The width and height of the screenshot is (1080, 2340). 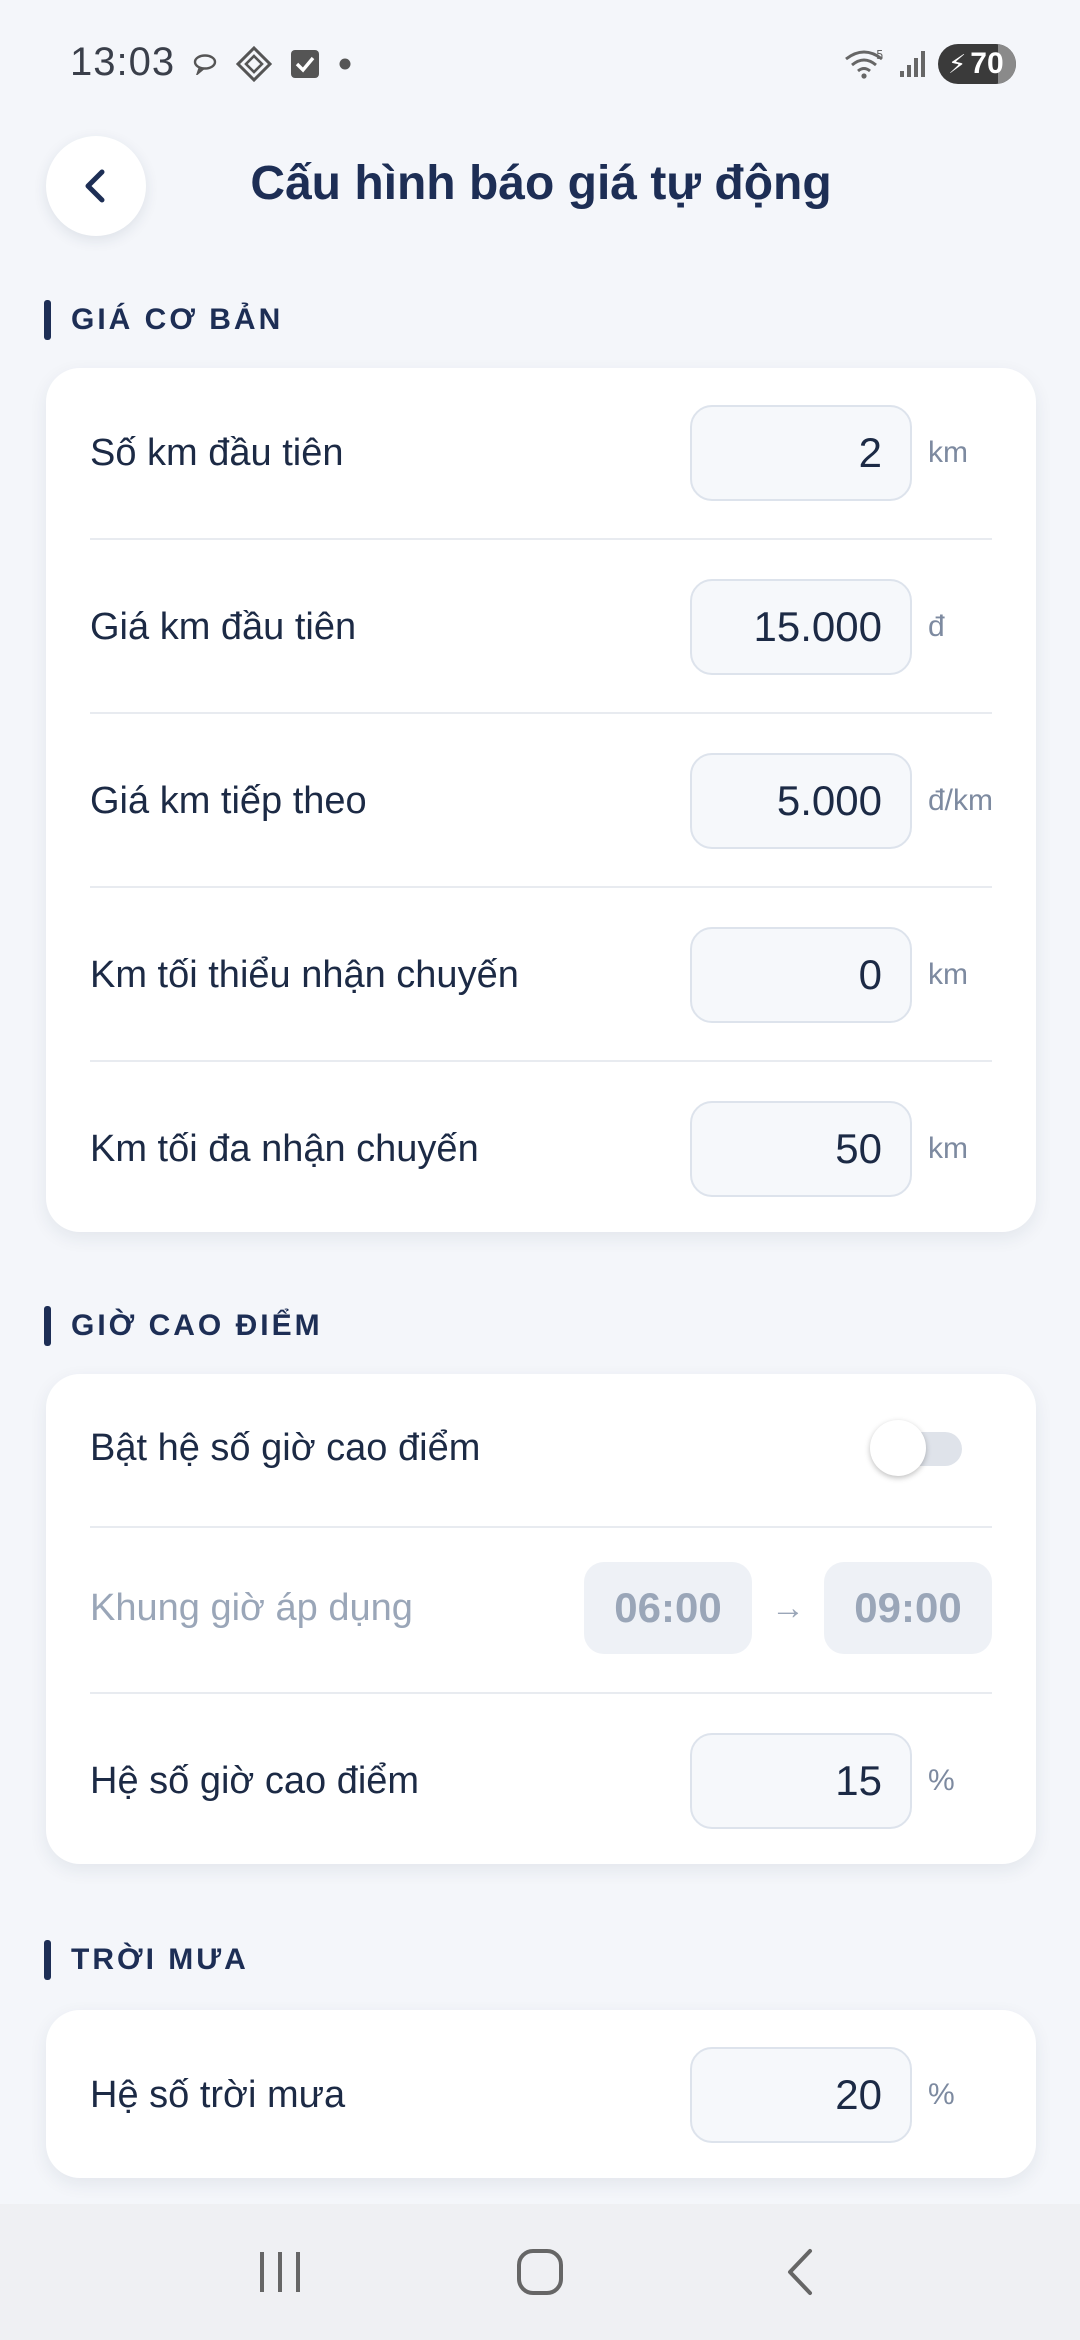 What do you see at coordinates (801, 975) in the screenshot?
I see `min-km-input: 0` at bounding box center [801, 975].